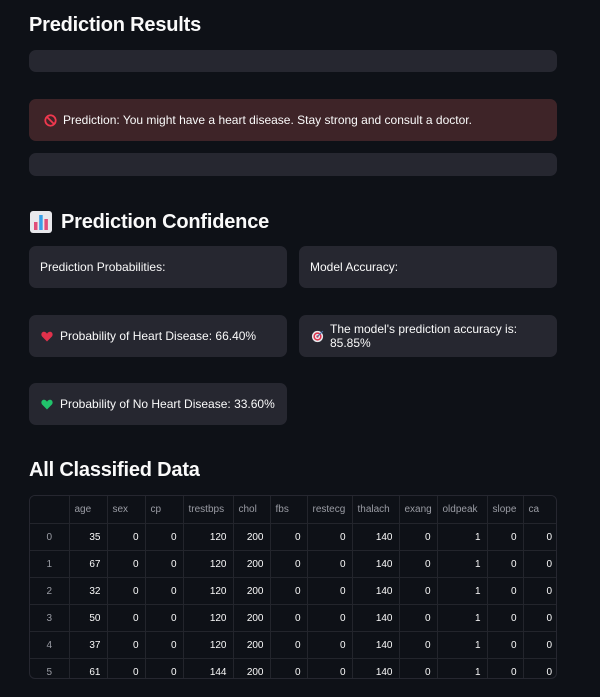 The image size is (600, 697). I want to click on table-cell: 37, so click(88, 645).